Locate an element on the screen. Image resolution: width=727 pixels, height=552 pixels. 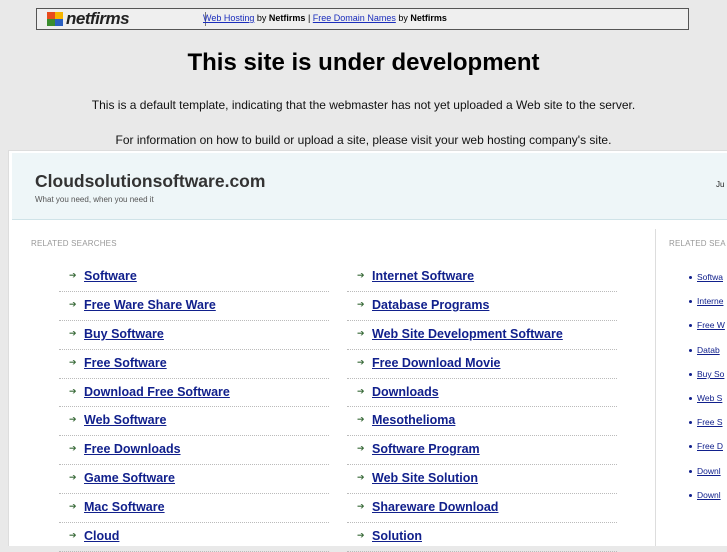
related-searches-heading-right: RELATED SEA is located at coordinates (697, 243).